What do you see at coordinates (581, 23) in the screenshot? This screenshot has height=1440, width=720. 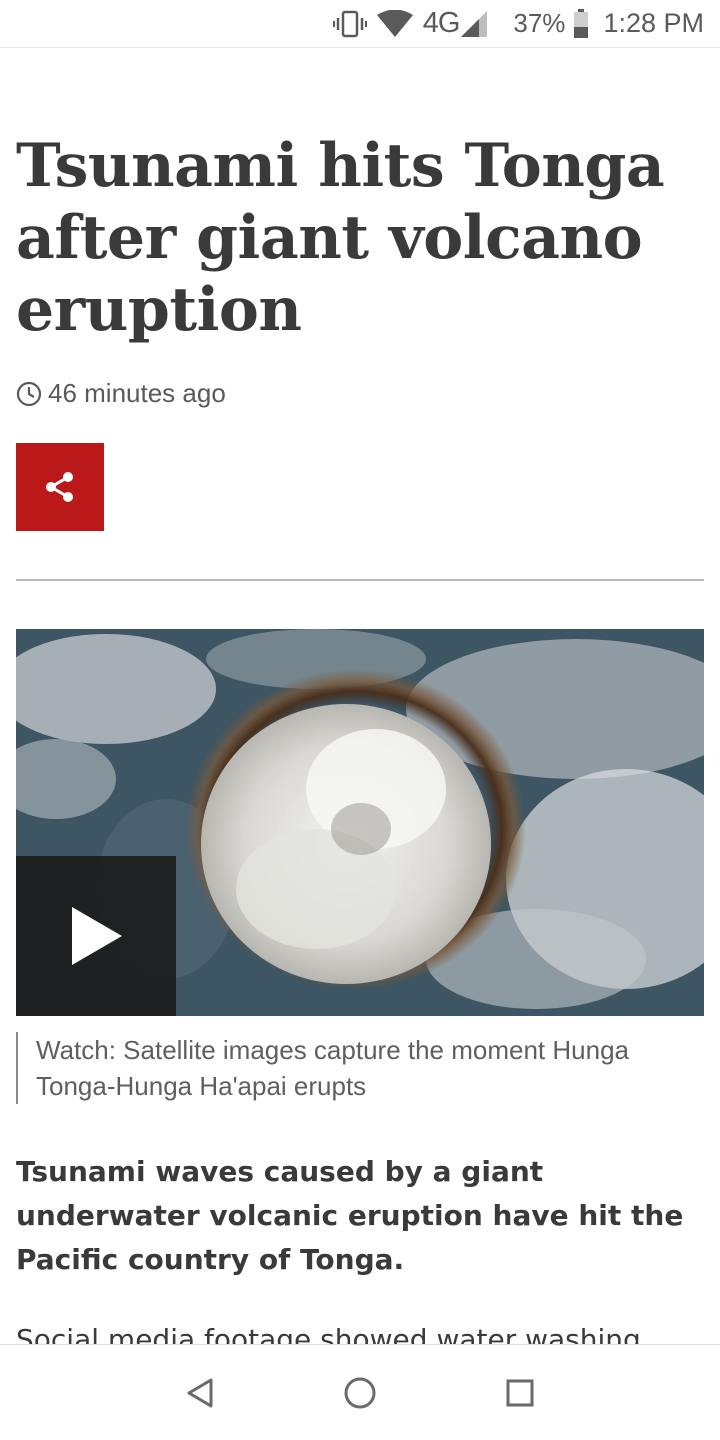 I see `battery-icon` at bounding box center [581, 23].